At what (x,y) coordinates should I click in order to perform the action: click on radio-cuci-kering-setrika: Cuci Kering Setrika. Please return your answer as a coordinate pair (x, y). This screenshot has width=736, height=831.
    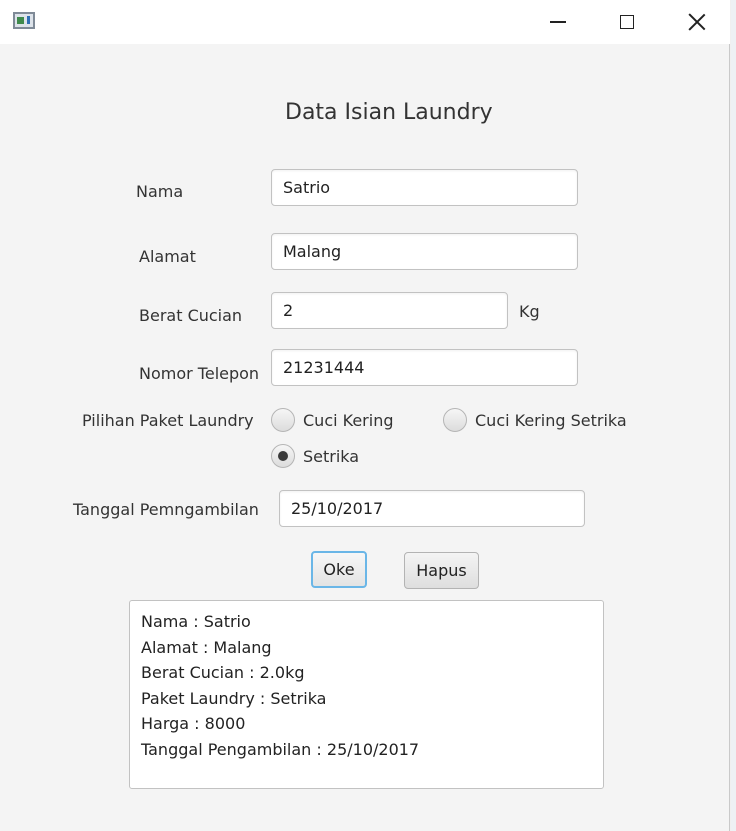
    Looking at the image, I should click on (535, 420).